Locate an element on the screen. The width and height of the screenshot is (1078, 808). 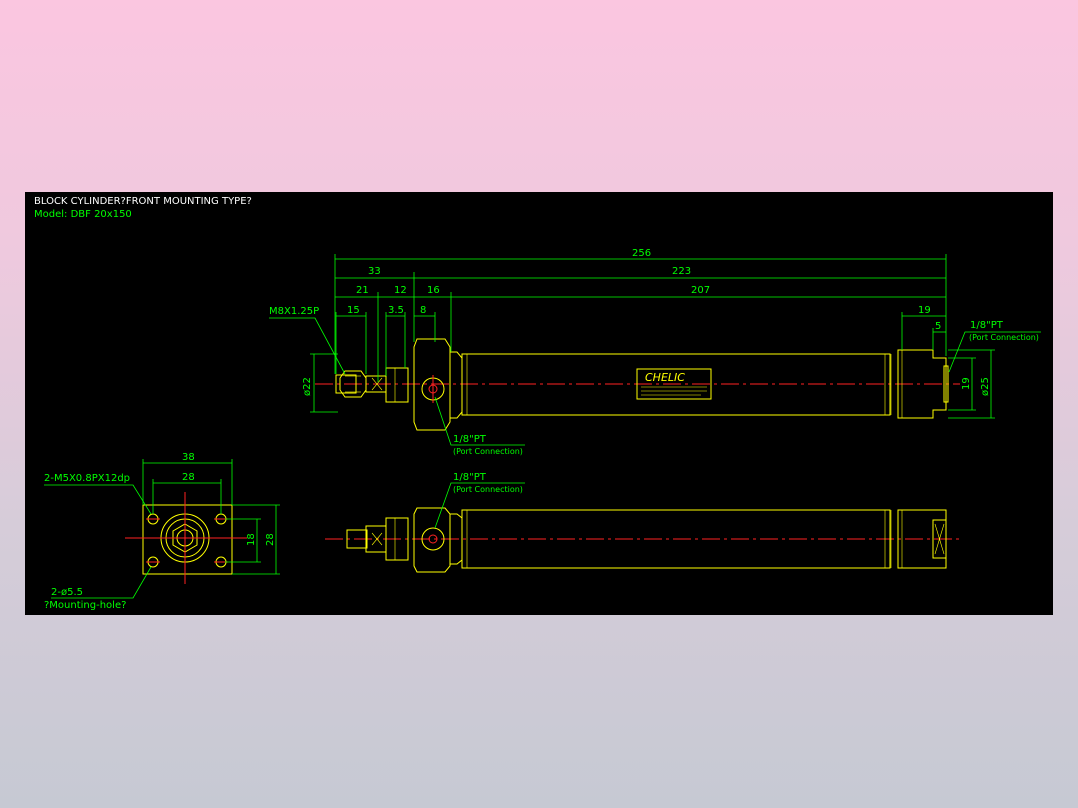
model-label: Model: DBF 20x150 is located at coordinates (83, 214).